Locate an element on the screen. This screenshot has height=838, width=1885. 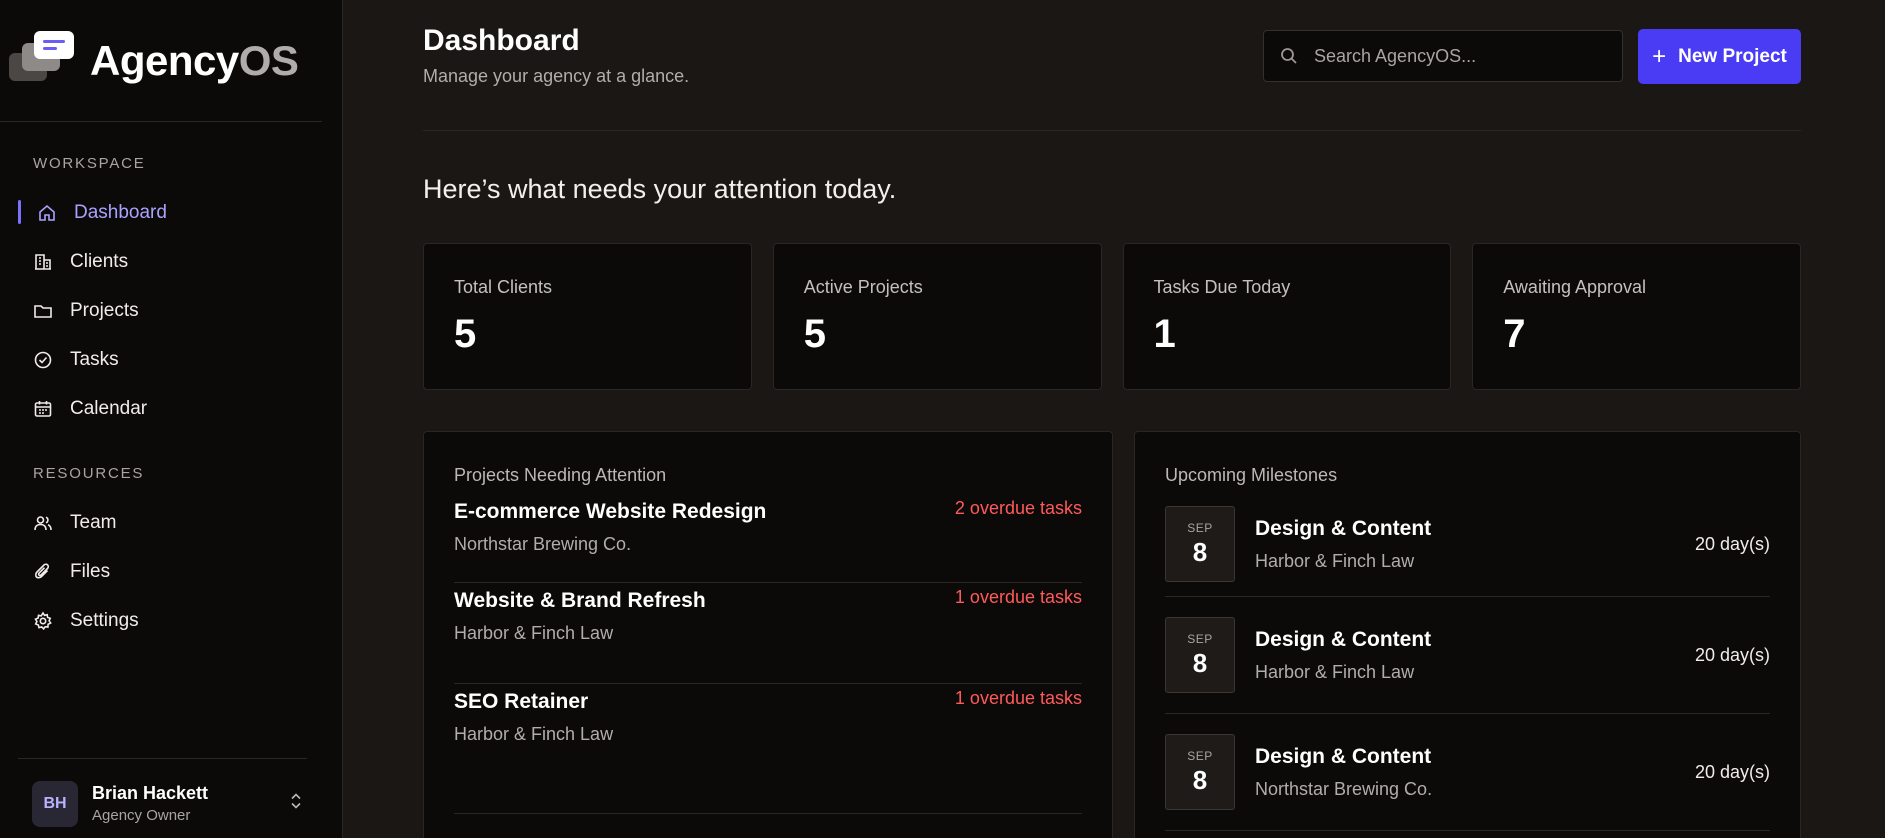
new-project-button: + New Project is located at coordinates (1719, 56).